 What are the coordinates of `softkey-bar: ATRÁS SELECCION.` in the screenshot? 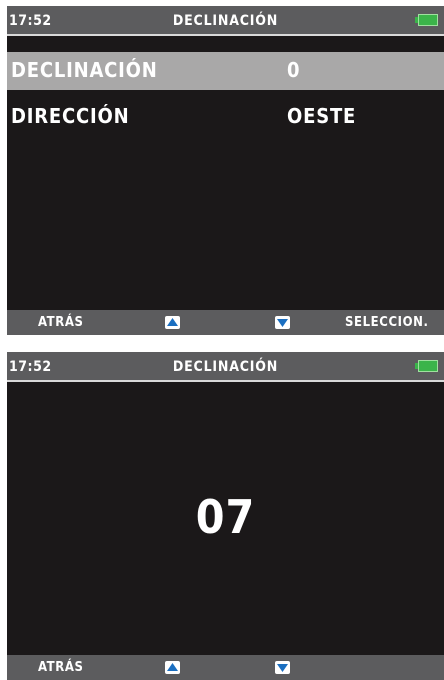 It's located at (225, 322).